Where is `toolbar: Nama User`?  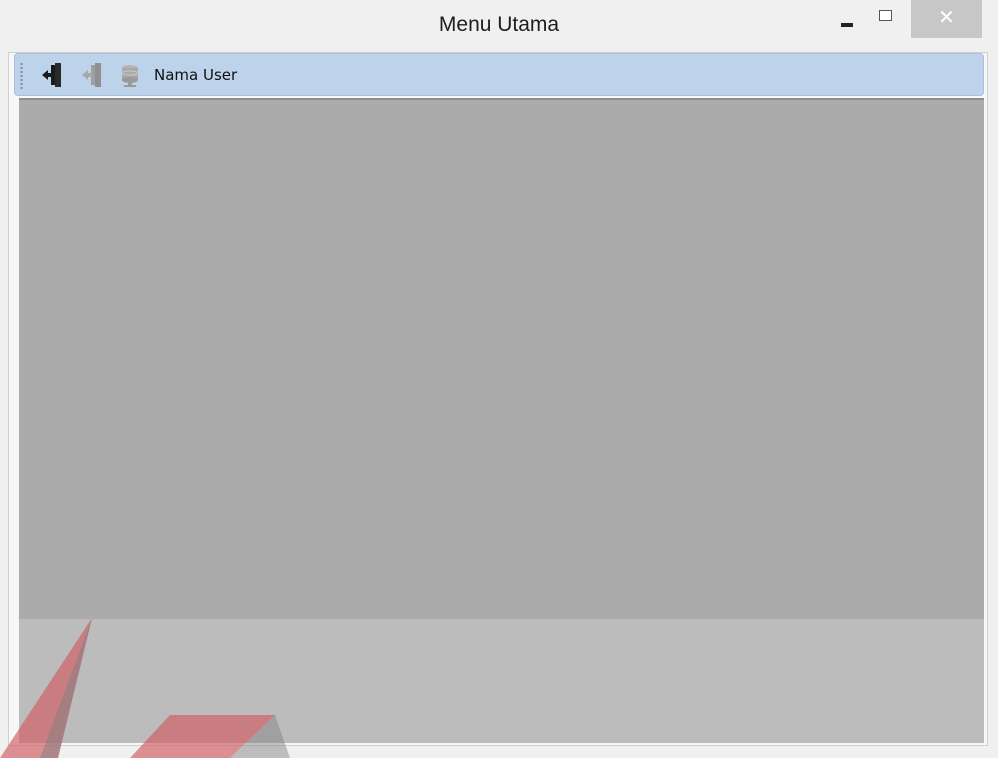 toolbar: Nama User is located at coordinates (499, 74).